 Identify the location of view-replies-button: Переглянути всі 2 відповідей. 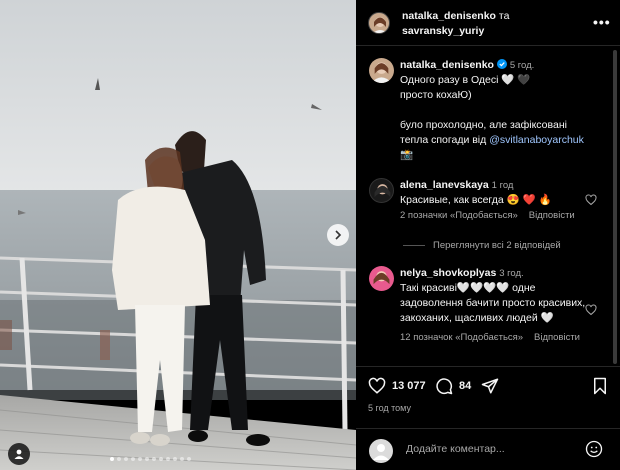
(482, 245).